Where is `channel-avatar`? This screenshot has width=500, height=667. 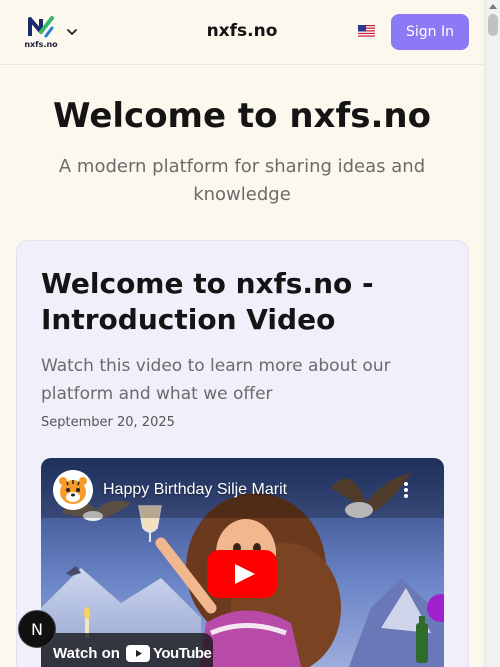 channel-avatar is located at coordinates (73, 490).